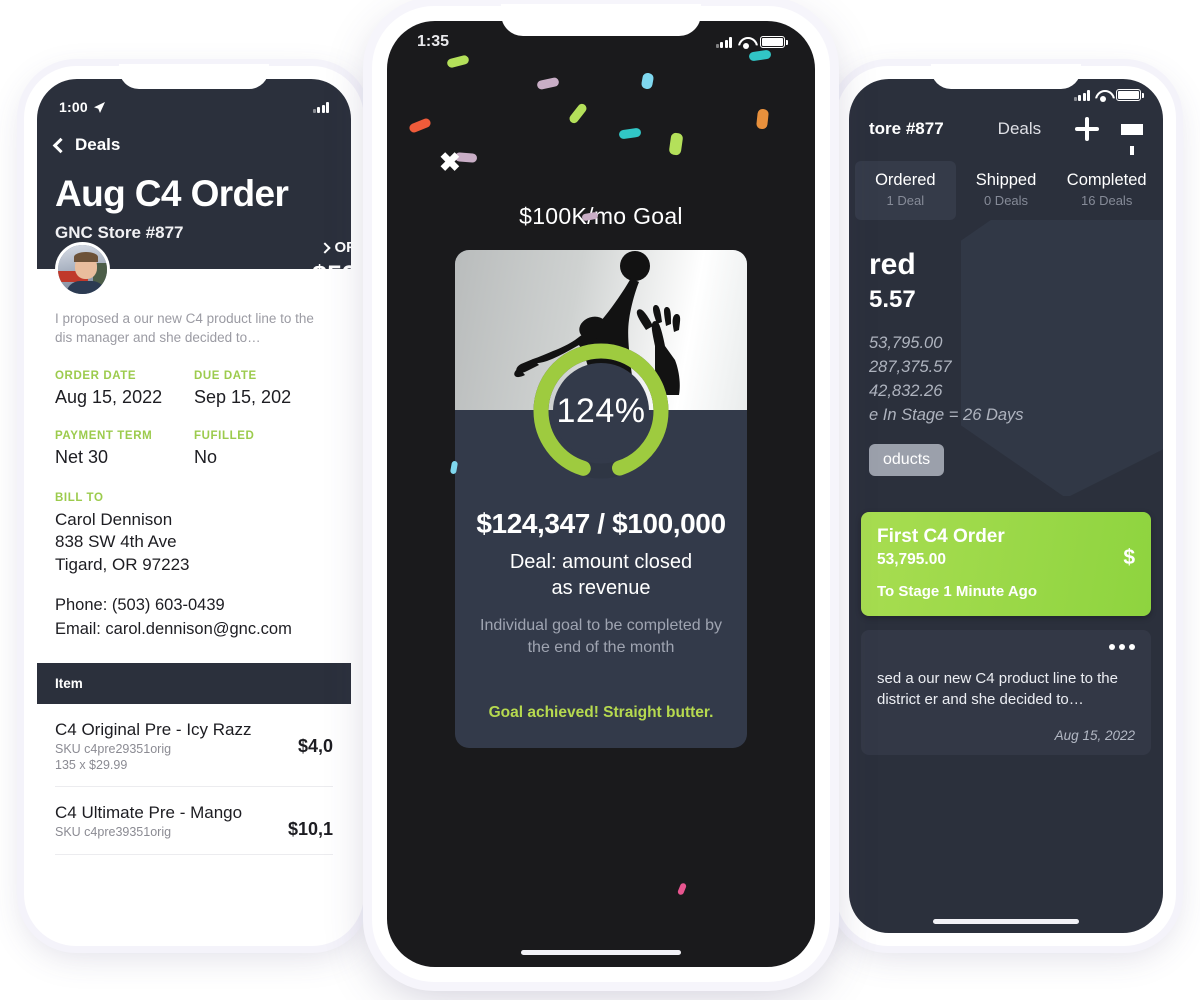  I want to click on back-button: Deals, so click(192, 145).